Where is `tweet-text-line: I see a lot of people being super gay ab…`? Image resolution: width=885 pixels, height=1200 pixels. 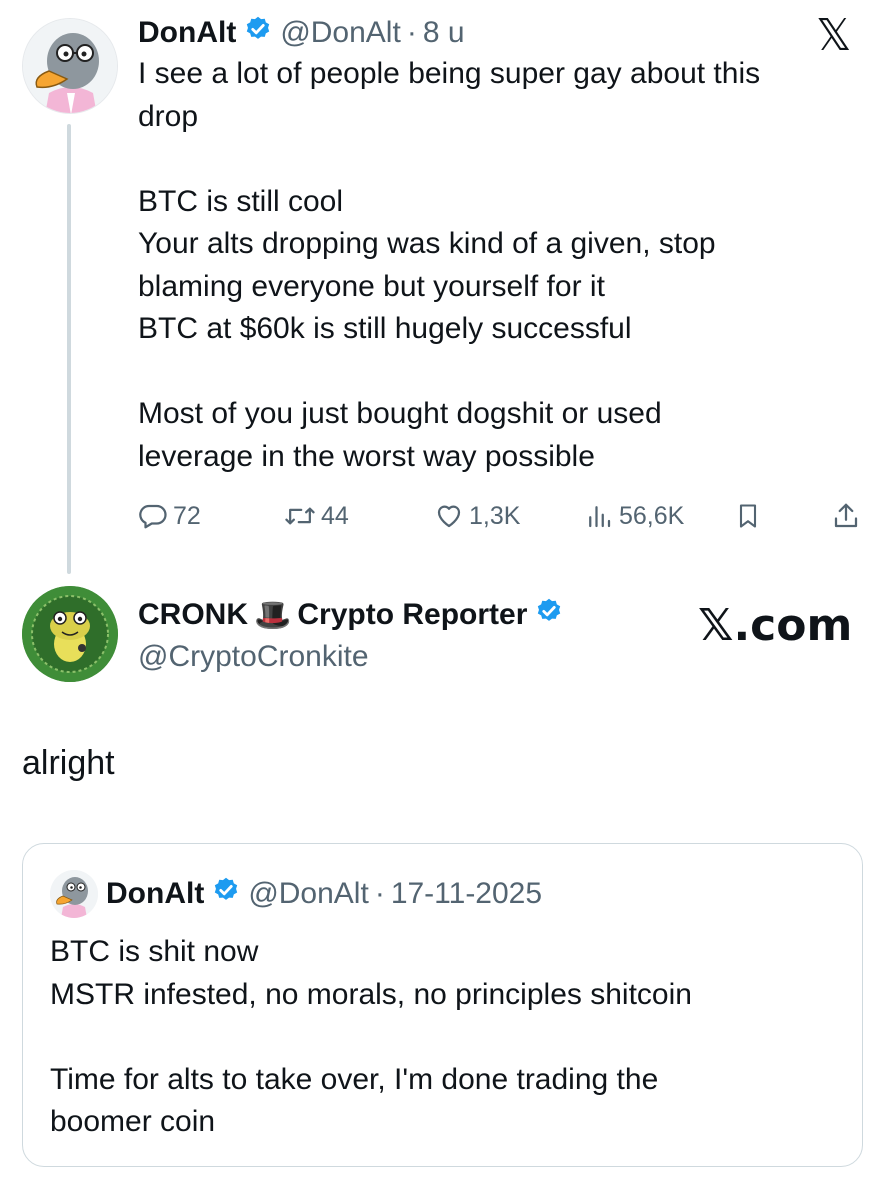 tweet-text-line: I see a lot of people being super gay ab… is located at coordinates (449, 73).